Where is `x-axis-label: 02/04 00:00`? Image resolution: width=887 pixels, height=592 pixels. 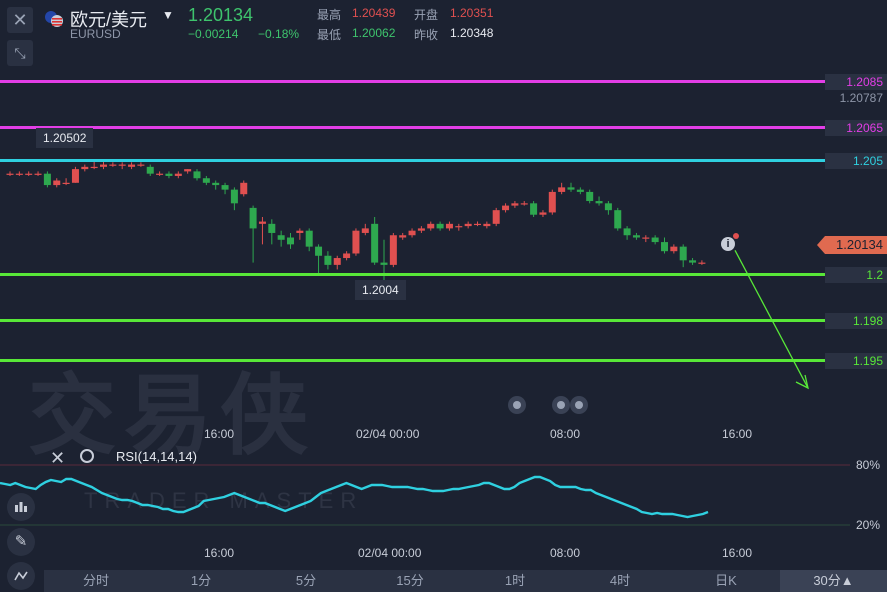 x-axis-label: 02/04 00:00 is located at coordinates (388, 434).